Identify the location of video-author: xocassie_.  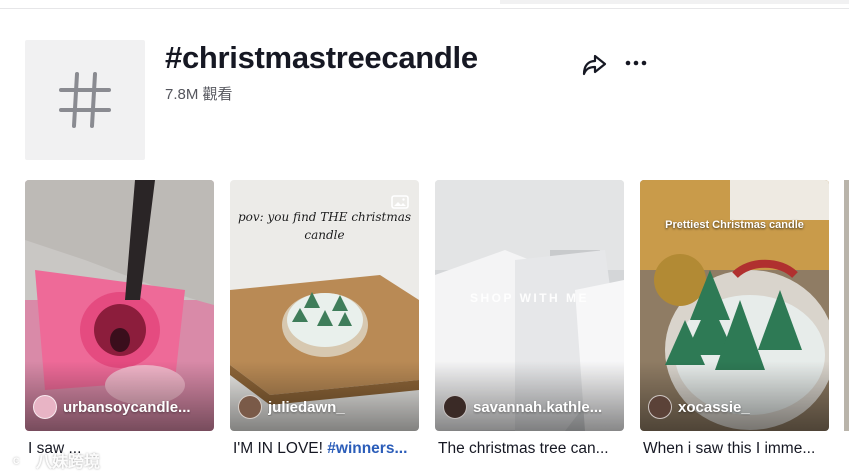
(699, 407).